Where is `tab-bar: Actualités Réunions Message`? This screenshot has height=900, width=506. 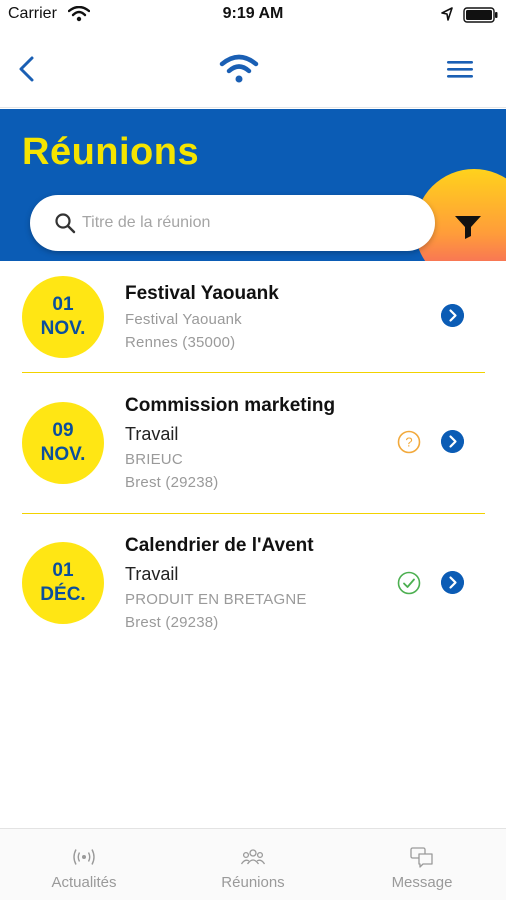 tab-bar: Actualités Réunions Message is located at coordinates (253, 864).